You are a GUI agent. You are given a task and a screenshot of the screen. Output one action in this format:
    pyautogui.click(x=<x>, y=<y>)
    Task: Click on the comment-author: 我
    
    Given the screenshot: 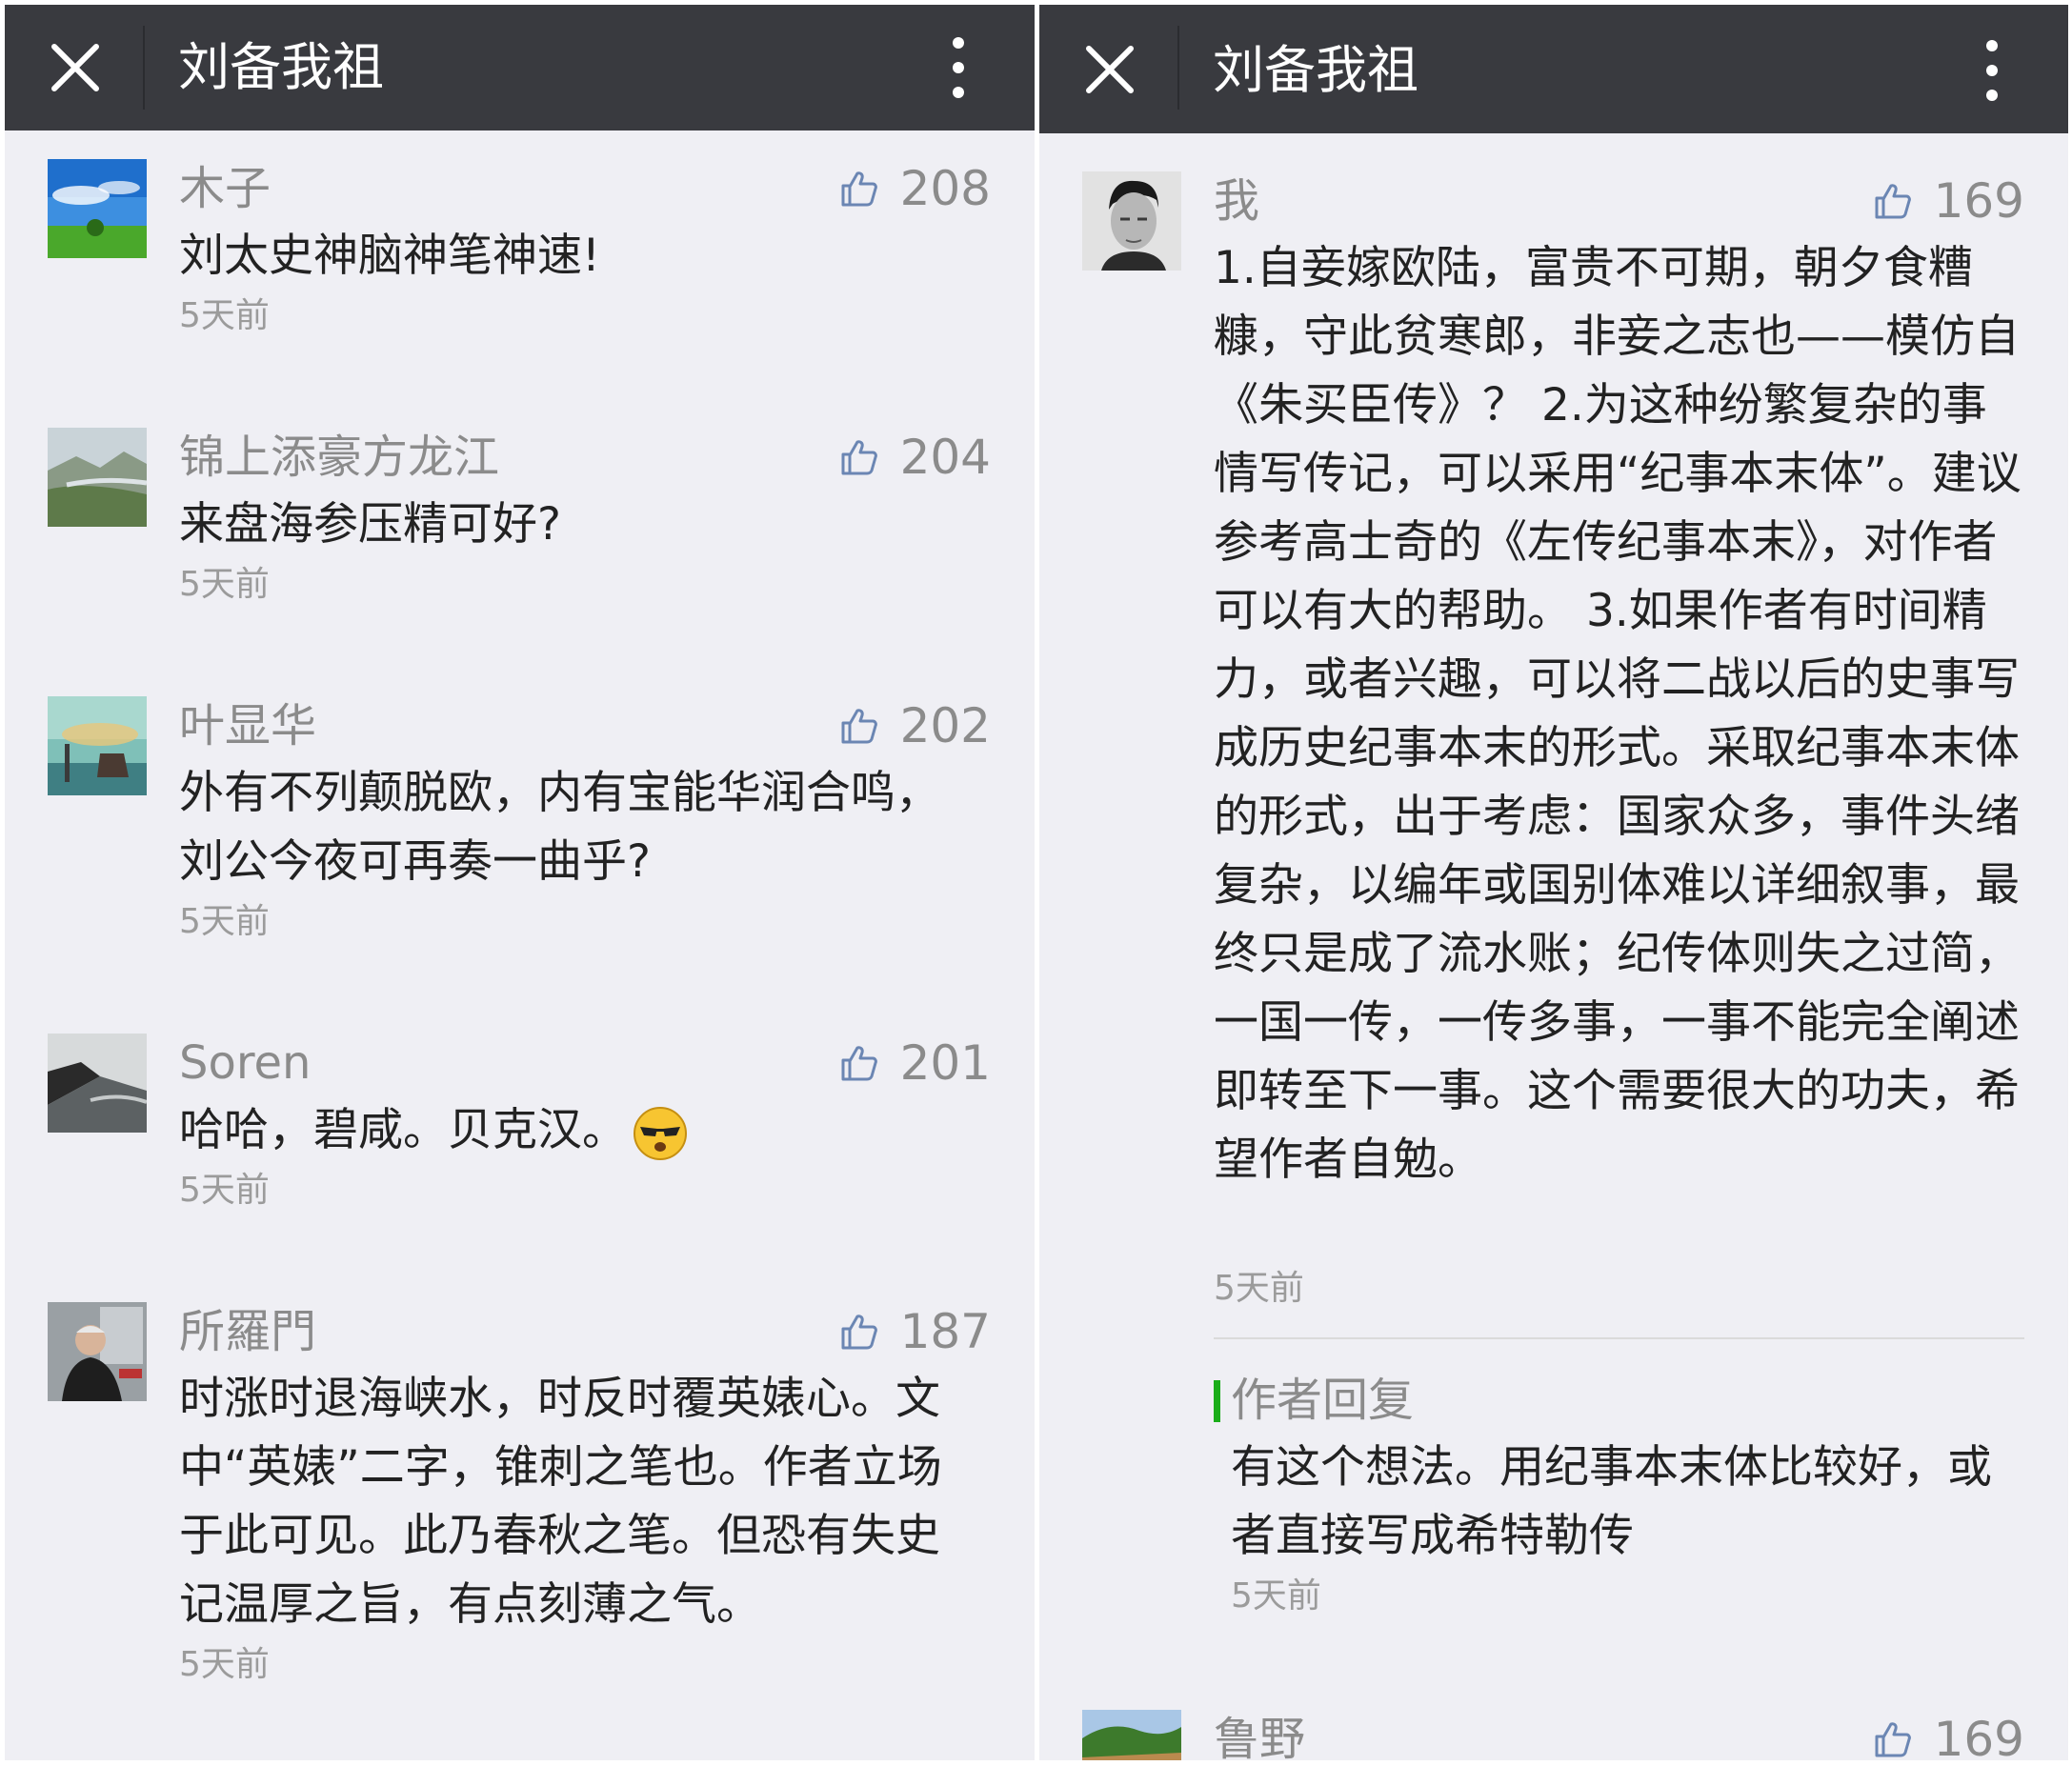 What is the action you would take?
    pyautogui.click(x=1236, y=201)
    